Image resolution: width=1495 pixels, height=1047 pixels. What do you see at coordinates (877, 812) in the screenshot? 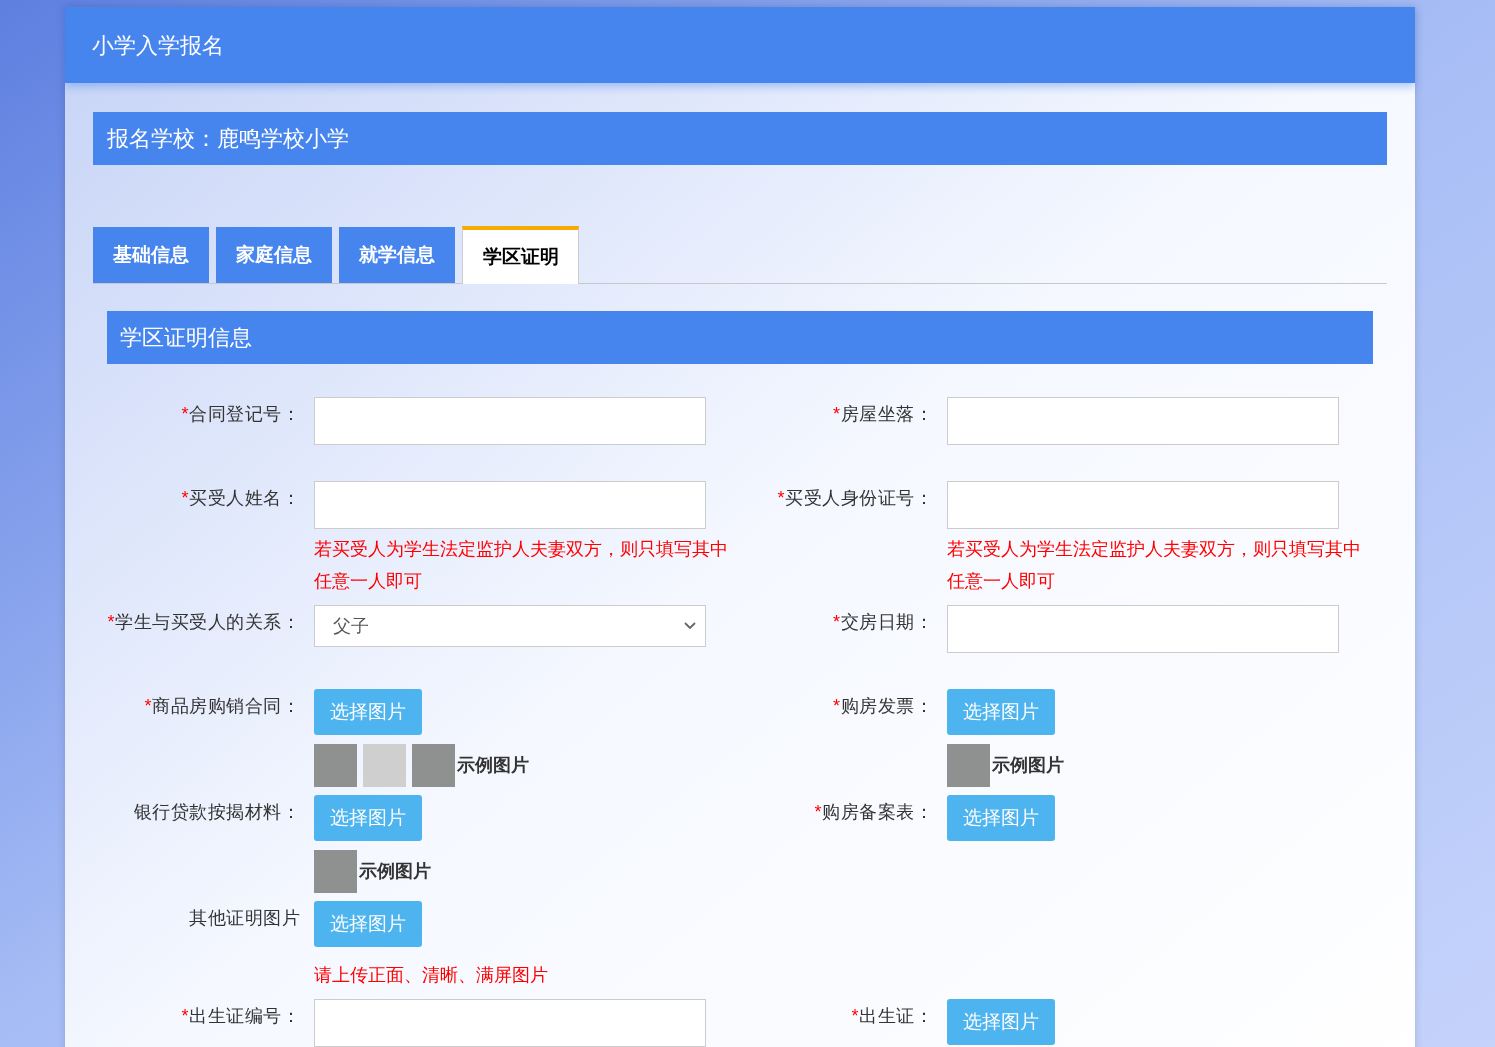
I see `field-label: 购房备案表：` at bounding box center [877, 812].